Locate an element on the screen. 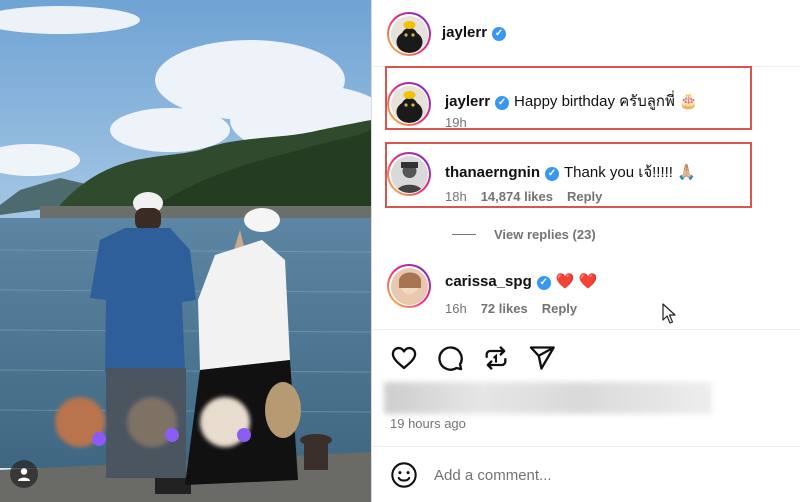 Image resolution: width=800 pixels, height=502 pixels. comment-meta: 16h 72 likes Reply is located at coordinates (518, 308).